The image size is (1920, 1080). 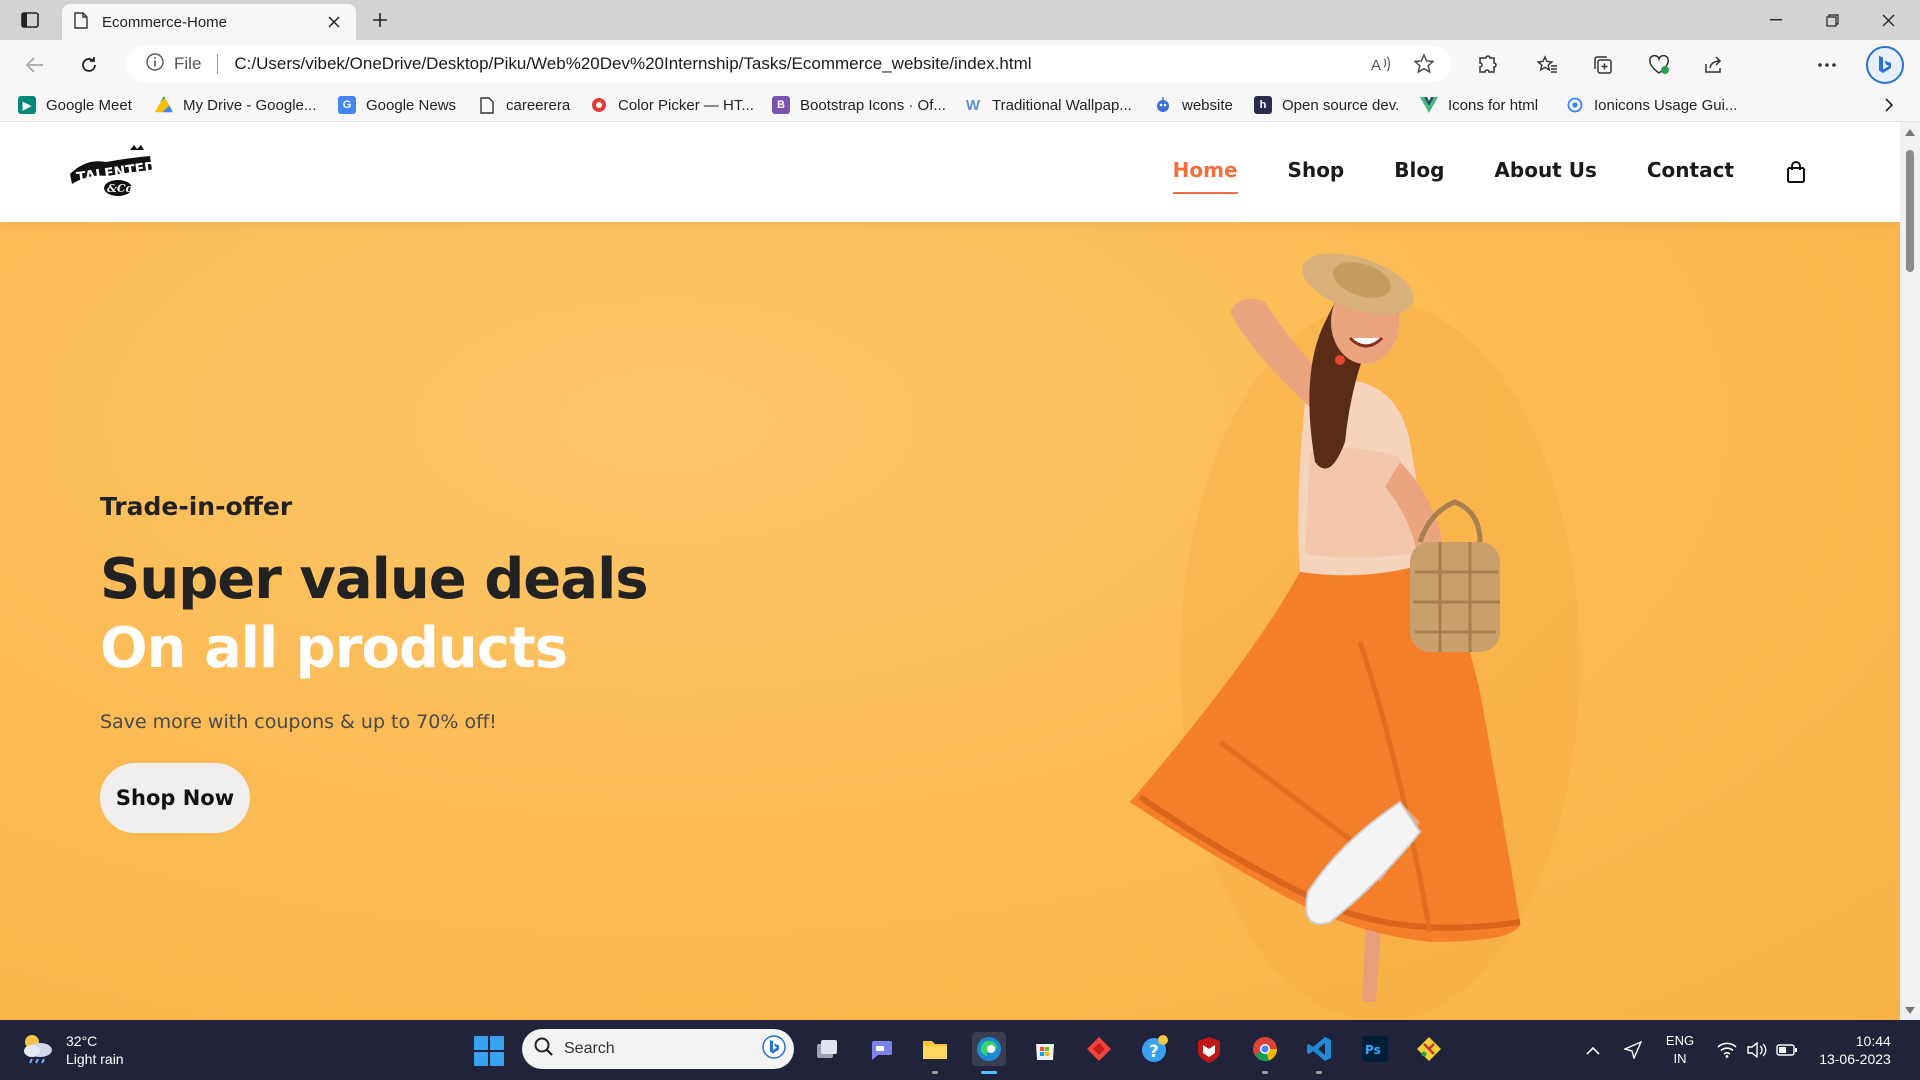 I want to click on chevron-right-icon, so click(x=1889, y=105).